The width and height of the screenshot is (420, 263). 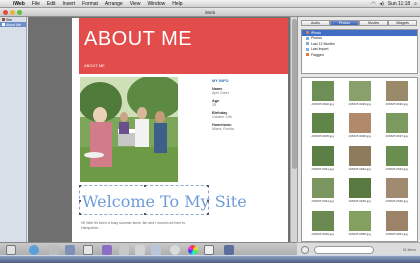 I want to click on photo-thumbnail: JUNMT-0042.jpg, so click(x=359, y=159).